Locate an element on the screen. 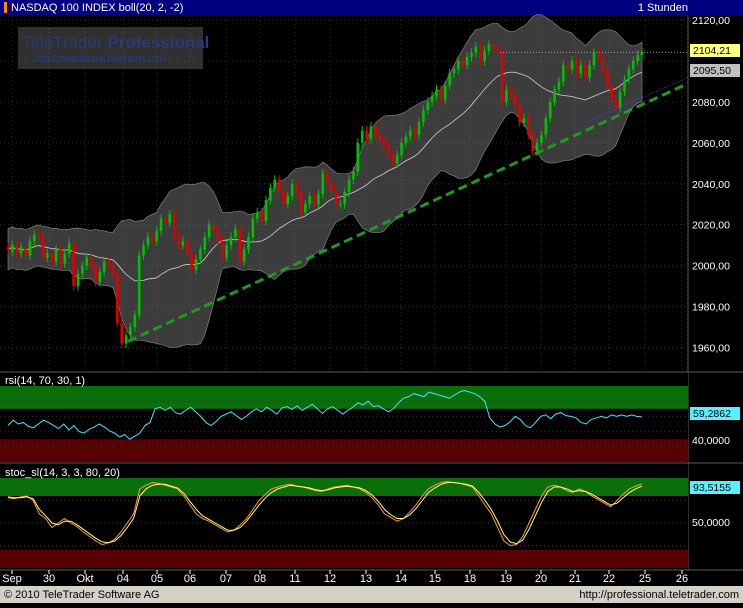 The image size is (743, 608). x-tick-label: 15 is located at coordinates (435, 579).